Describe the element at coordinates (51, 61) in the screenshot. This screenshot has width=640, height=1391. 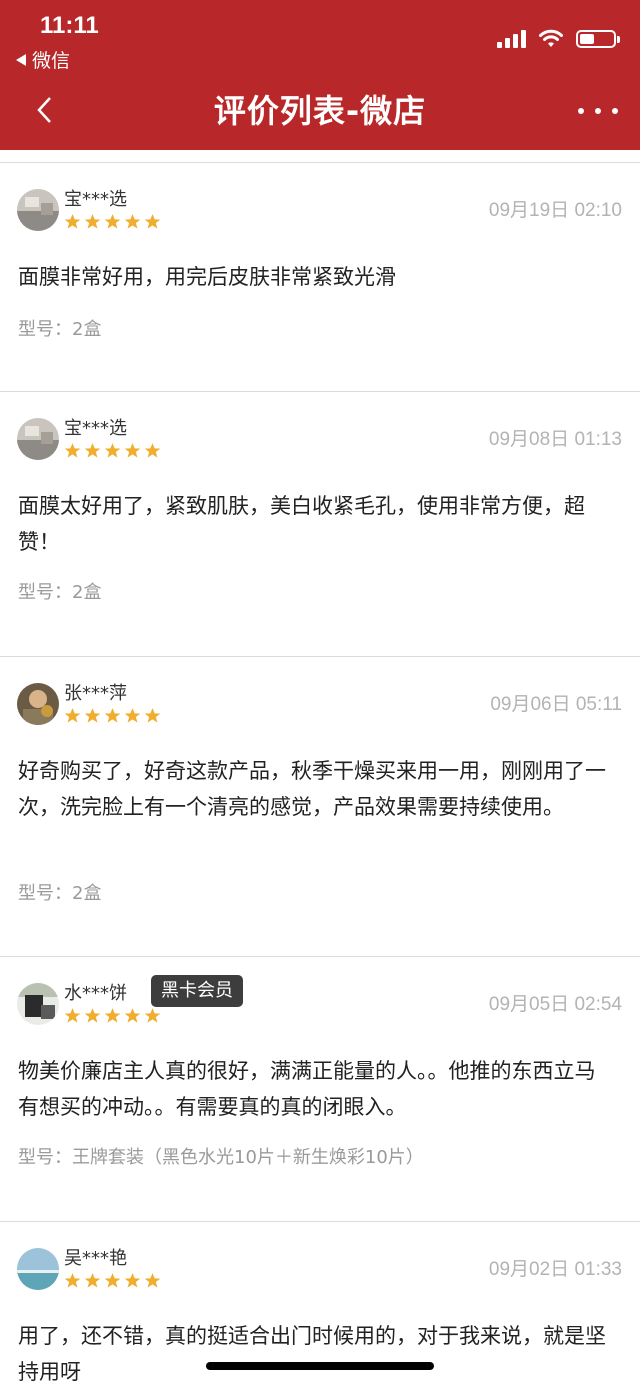
I see `status-back-label: 微信` at that location.